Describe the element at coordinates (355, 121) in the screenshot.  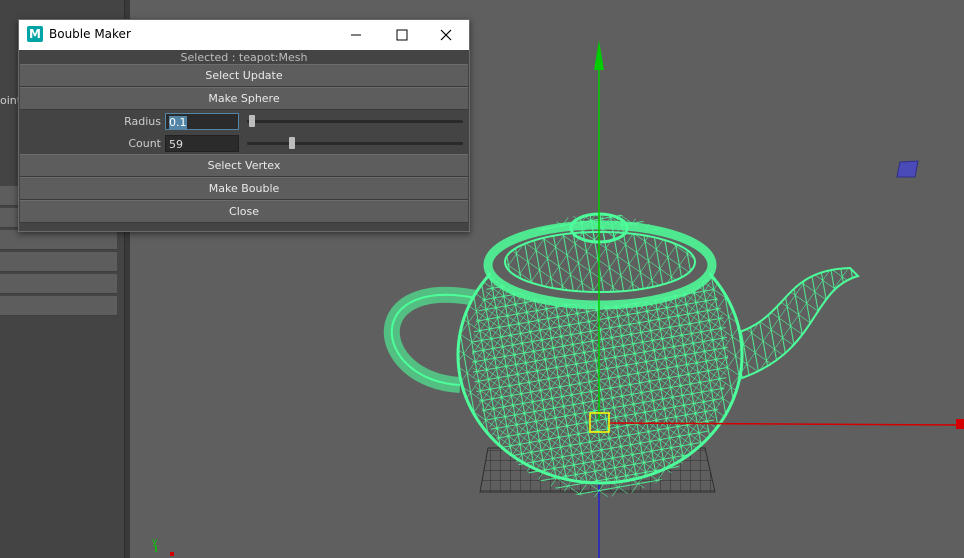
I see `radius-slider-track` at that location.